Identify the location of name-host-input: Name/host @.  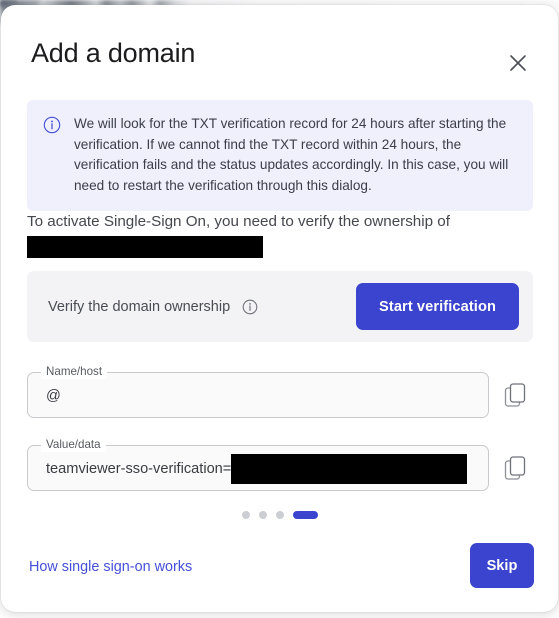
(258, 391).